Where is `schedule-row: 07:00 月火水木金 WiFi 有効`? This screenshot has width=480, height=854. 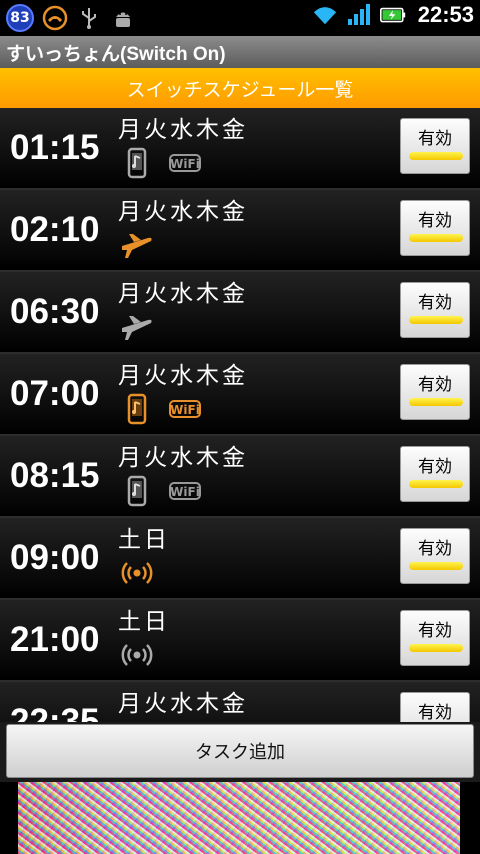 schedule-row: 07:00 月火水木金 WiFi 有効 is located at coordinates (240, 395).